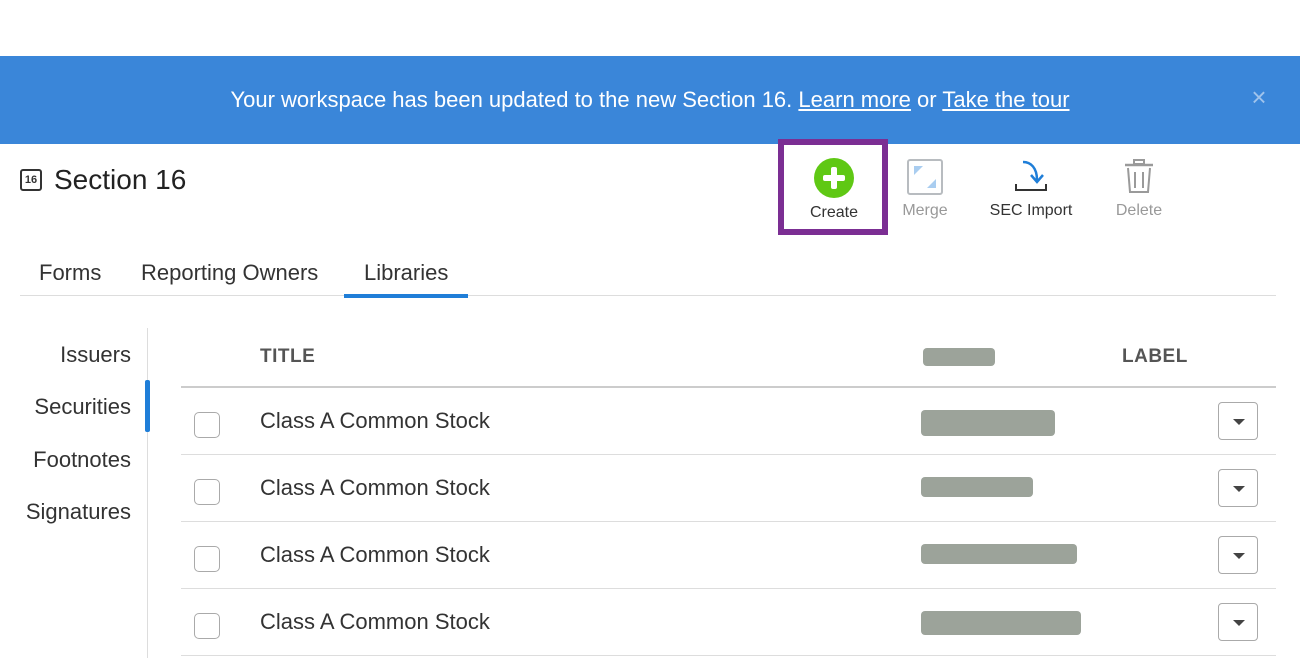 The width and height of the screenshot is (1300, 658). Describe the element at coordinates (1005, 99) in the screenshot. I see `take-tour-link: Take the tour` at that location.